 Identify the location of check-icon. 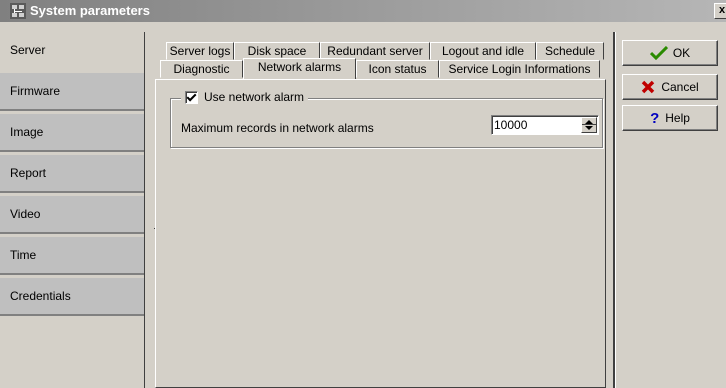
(658, 53).